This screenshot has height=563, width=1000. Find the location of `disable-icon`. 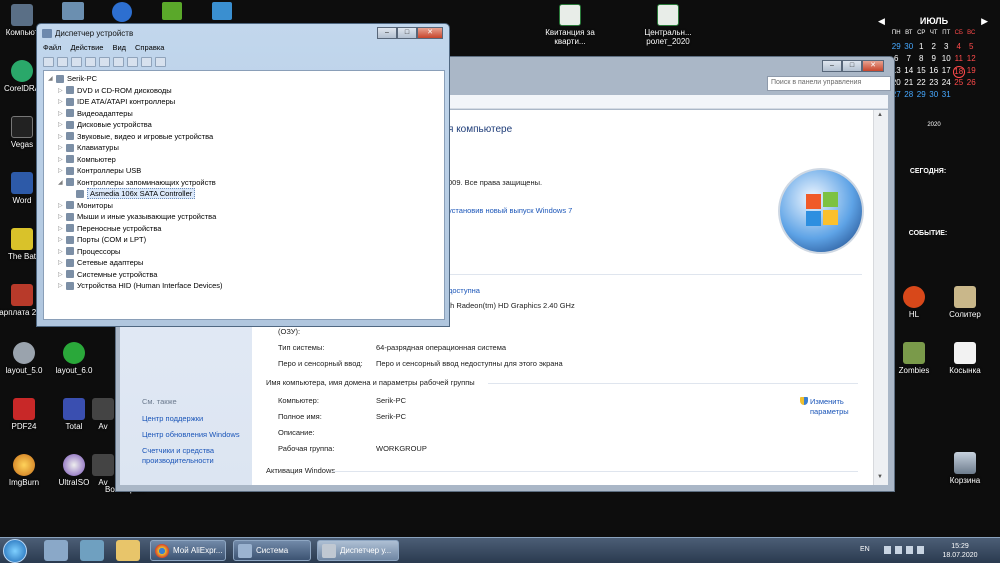

disable-icon is located at coordinates (160, 62).